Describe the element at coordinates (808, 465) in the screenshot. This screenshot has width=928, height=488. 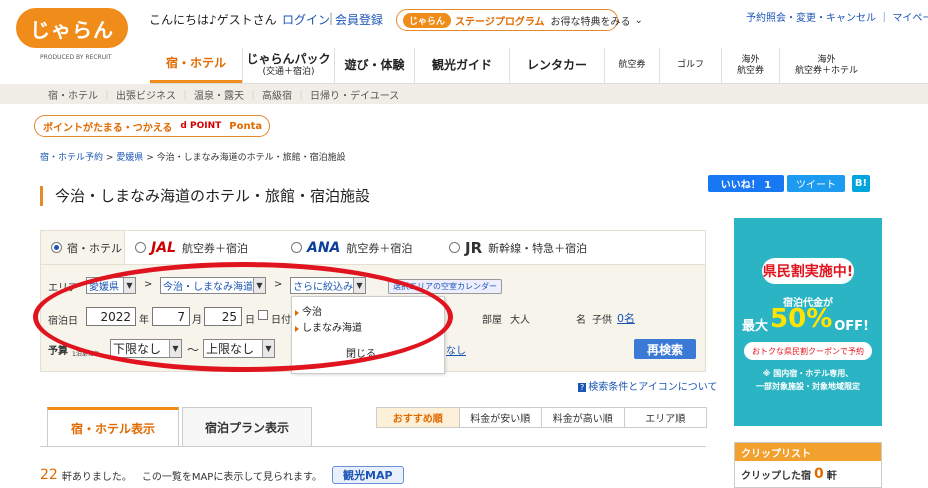
I see `clip-list: クリップリスト クリップした宿 0 軒` at that location.